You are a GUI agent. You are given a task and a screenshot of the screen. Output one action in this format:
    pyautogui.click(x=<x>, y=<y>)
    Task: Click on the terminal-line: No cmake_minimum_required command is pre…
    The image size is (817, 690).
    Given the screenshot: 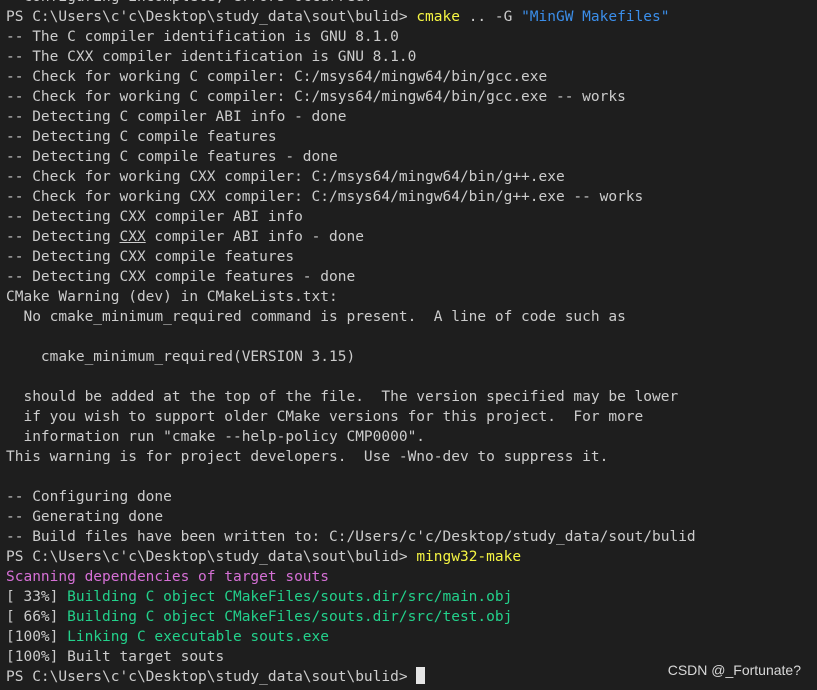 What is the action you would take?
    pyautogui.click(x=411, y=317)
    